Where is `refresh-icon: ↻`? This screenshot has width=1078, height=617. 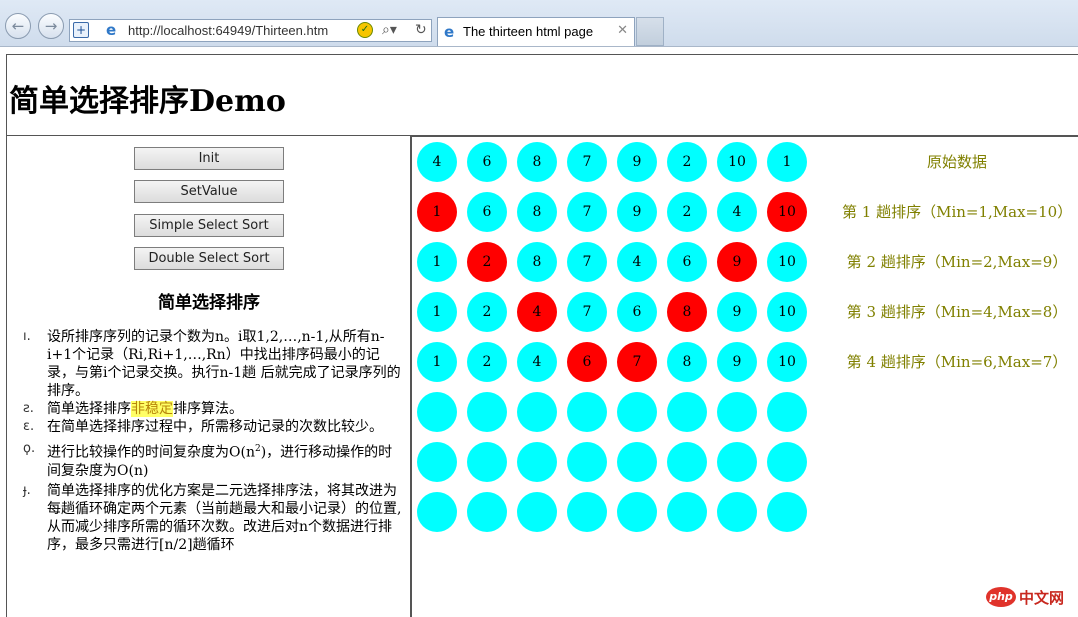
refresh-icon: ↻ is located at coordinates (421, 30).